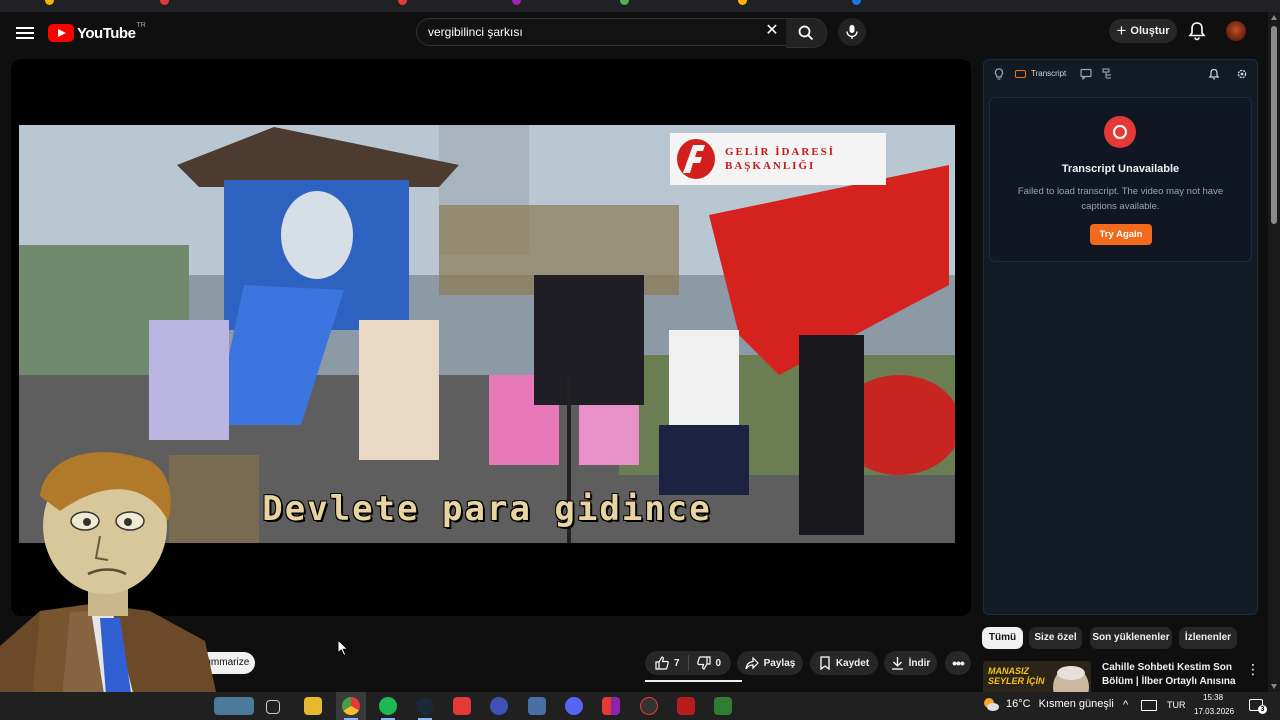 The image size is (1280, 720). What do you see at coordinates (25, 33) in the screenshot?
I see `menu-icon` at bounding box center [25, 33].